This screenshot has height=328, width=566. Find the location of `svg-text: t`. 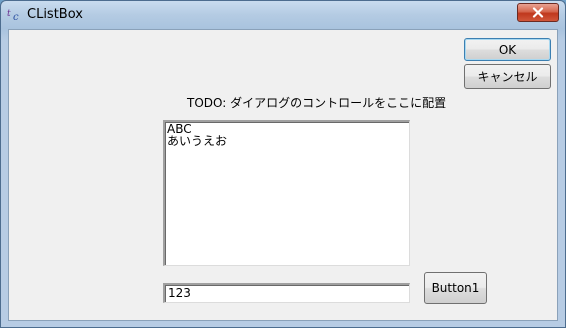

svg-text: t is located at coordinates (9, 14).